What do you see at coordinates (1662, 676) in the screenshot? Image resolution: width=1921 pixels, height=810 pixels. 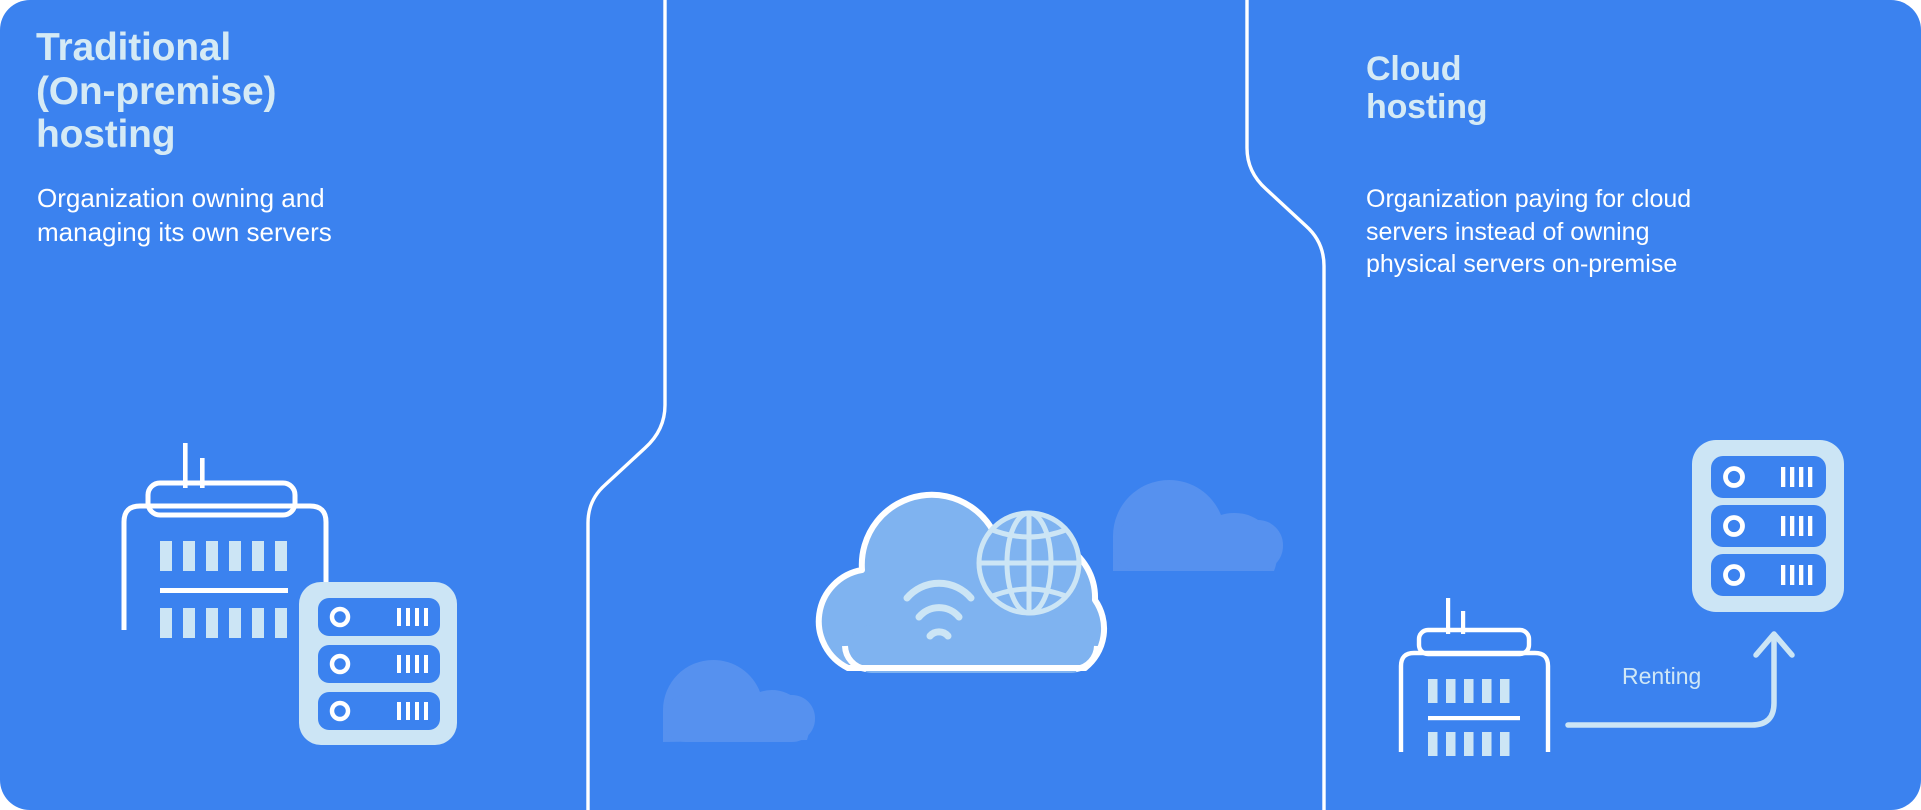 I see `renting-annotation-label: Renting` at bounding box center [1662, 676].